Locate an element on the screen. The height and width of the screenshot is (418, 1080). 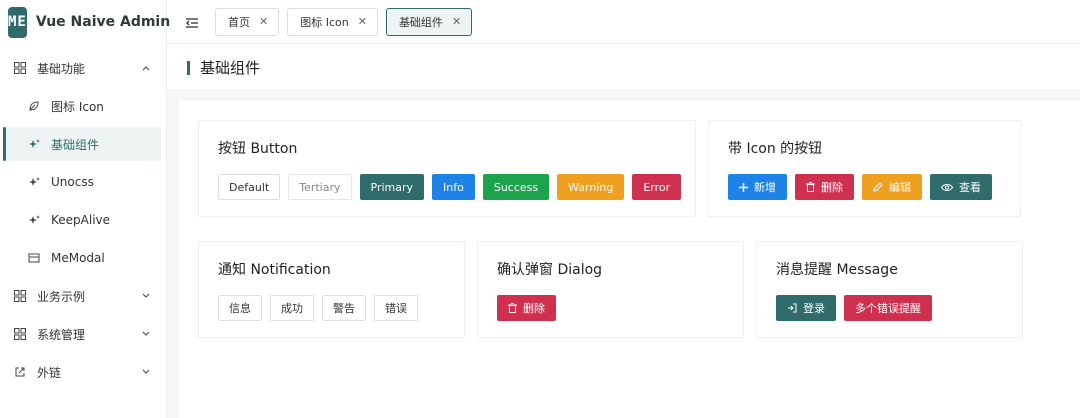
card-message: 消息提醒 Message 登录 多个错误提醒 is located at coordinates (889, 289).